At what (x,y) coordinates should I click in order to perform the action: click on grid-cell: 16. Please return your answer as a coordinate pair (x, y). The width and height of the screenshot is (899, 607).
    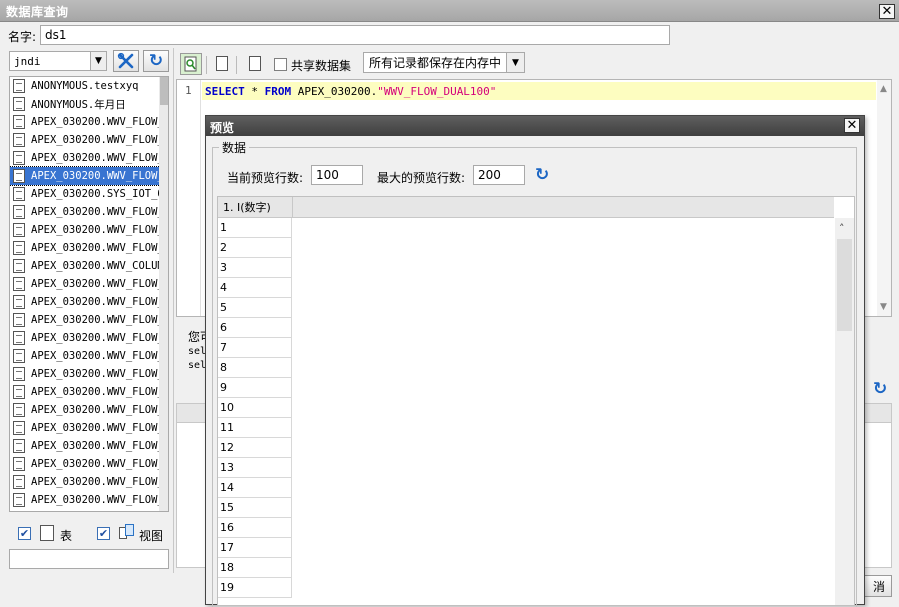
    Looking at the image, I should click on (255, 528).